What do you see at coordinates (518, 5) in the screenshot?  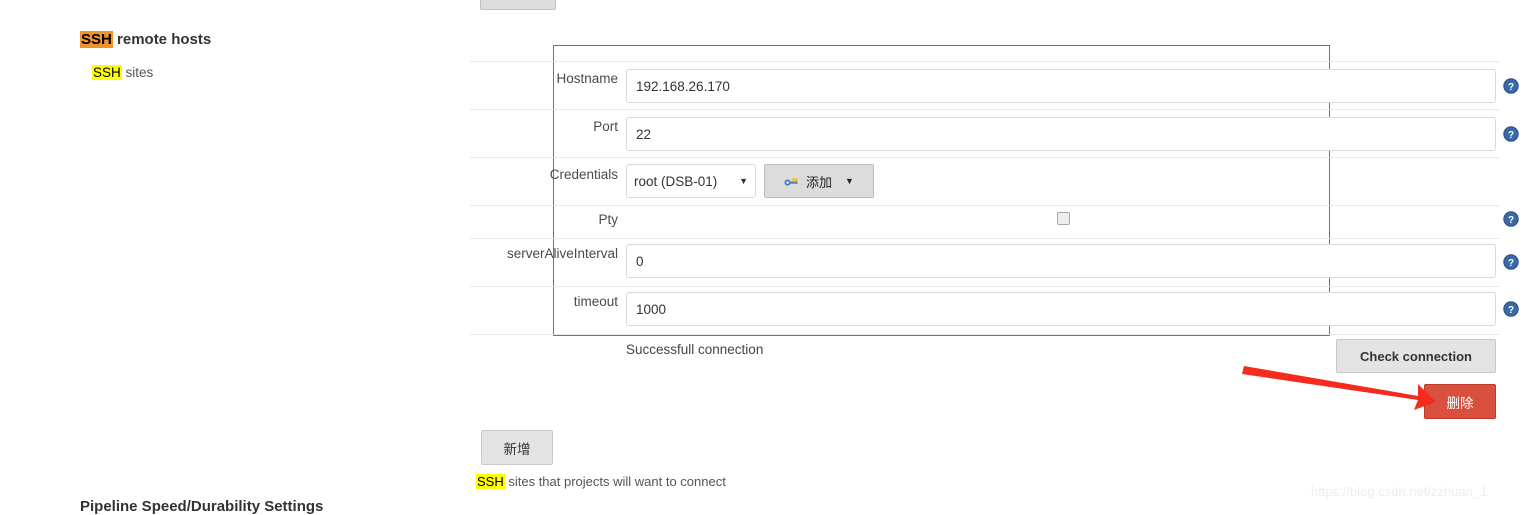 I see `partial-top-button` at bounding box center [518, 5].